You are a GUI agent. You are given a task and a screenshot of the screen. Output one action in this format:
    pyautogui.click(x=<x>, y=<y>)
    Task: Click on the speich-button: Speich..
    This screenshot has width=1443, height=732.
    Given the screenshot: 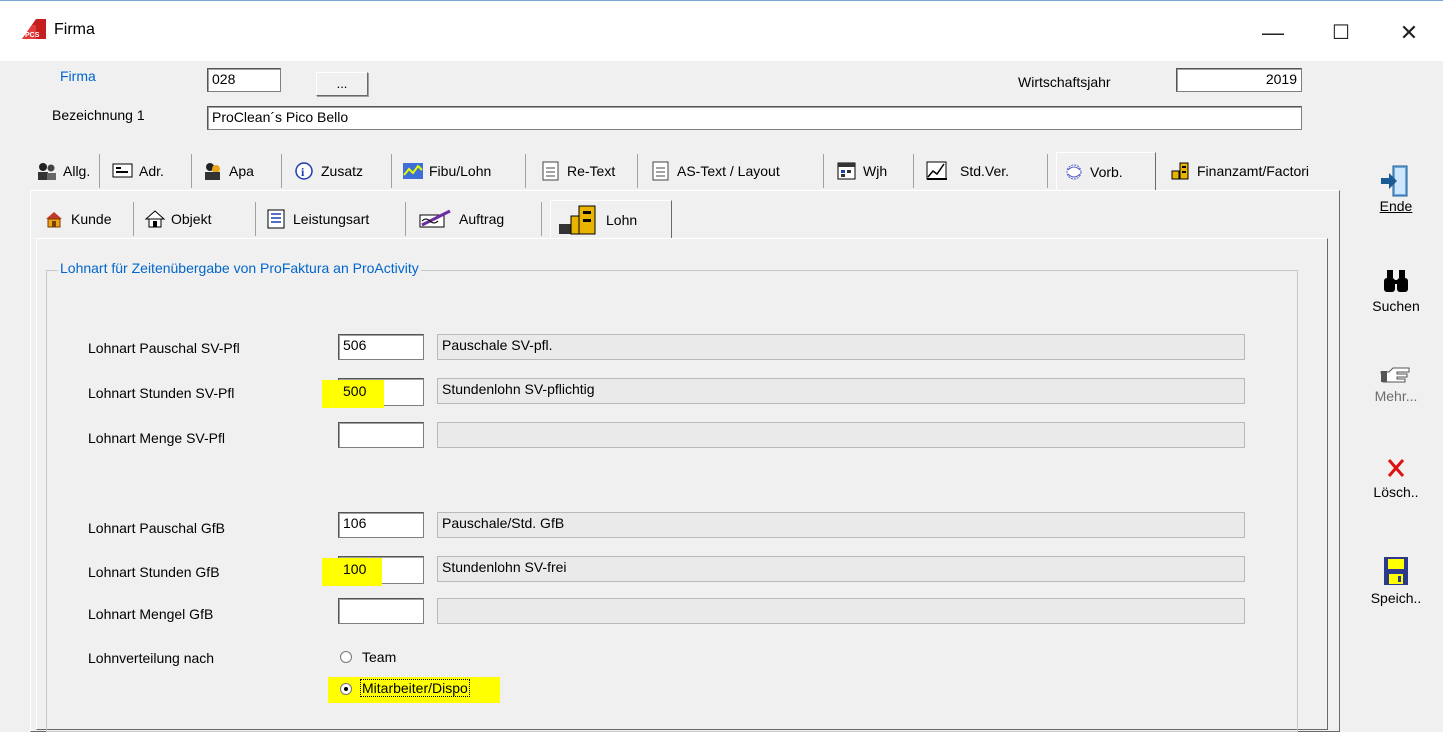 What is the action you would take?
    pyautogui.click(x=1396, y=580)
    